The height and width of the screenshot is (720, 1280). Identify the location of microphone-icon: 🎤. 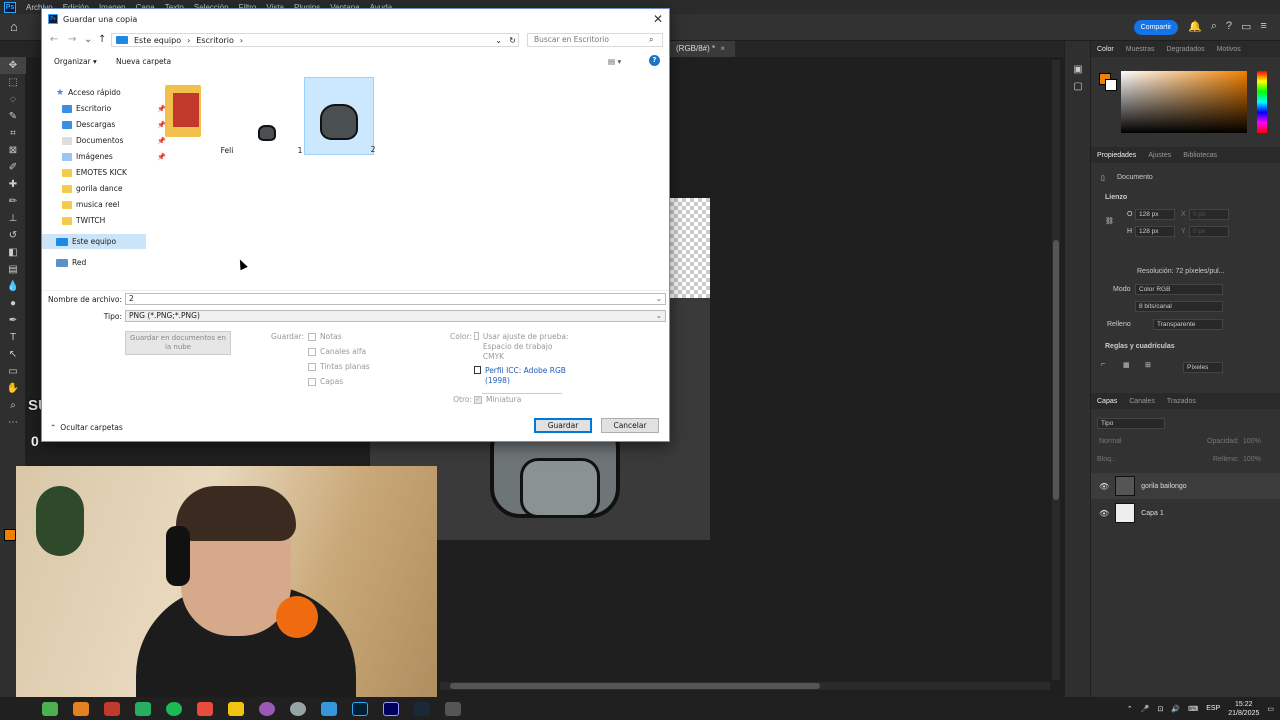
(1145, 709).